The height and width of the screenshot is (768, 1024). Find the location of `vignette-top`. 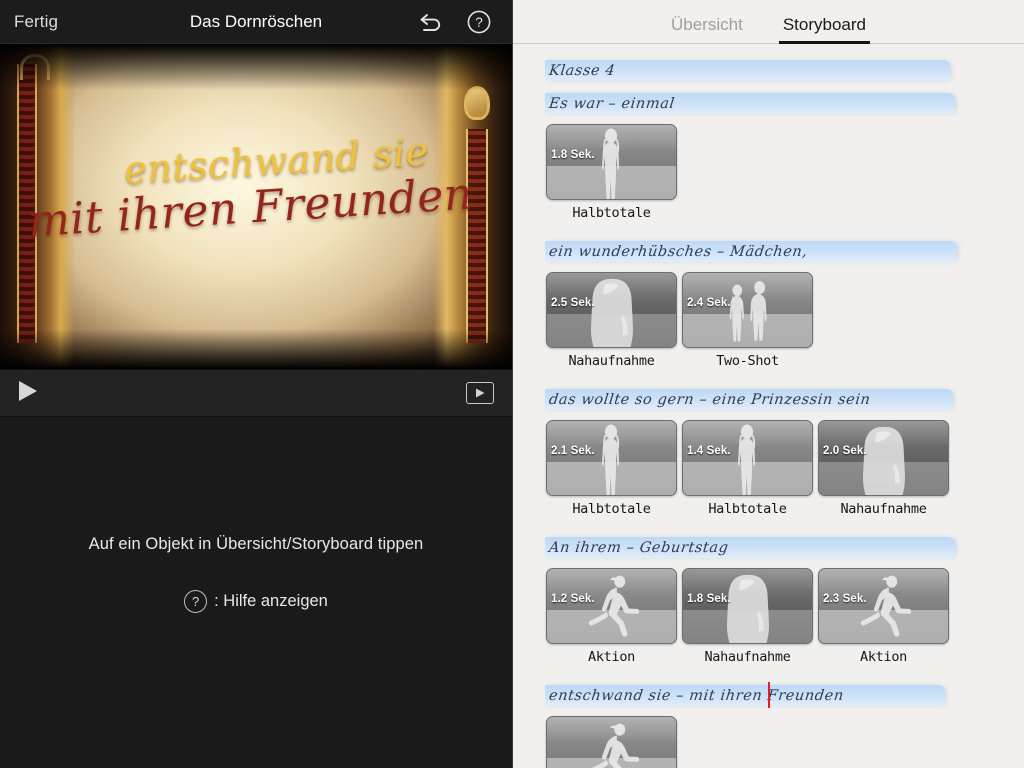

vignette-top is located at coordinates (256, 67).